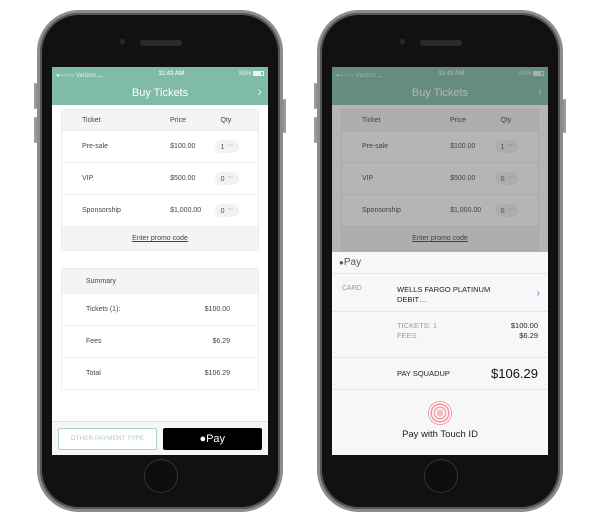 The image size is (600, 520). I want to click on header-price: Price, so click(178, 120).